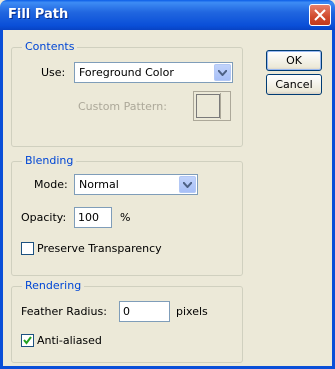  I want to click on opacity-input: 100, so click(93, 217).